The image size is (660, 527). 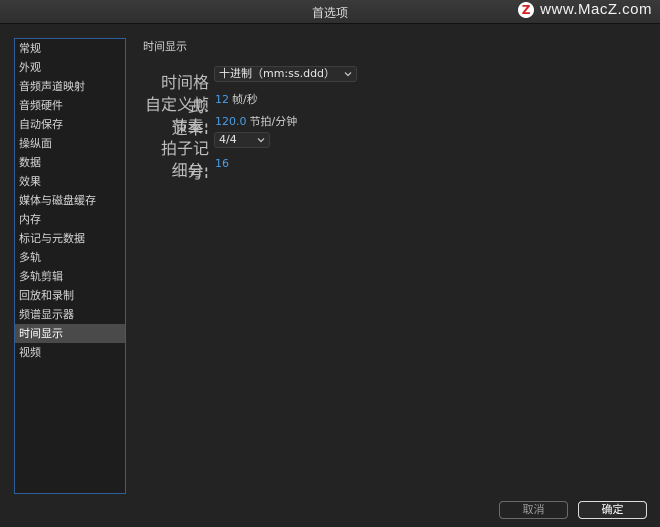 I want to click on time-format-dropdown: 十进制（mm:ss.ddd）, so click(x=285, y=74).